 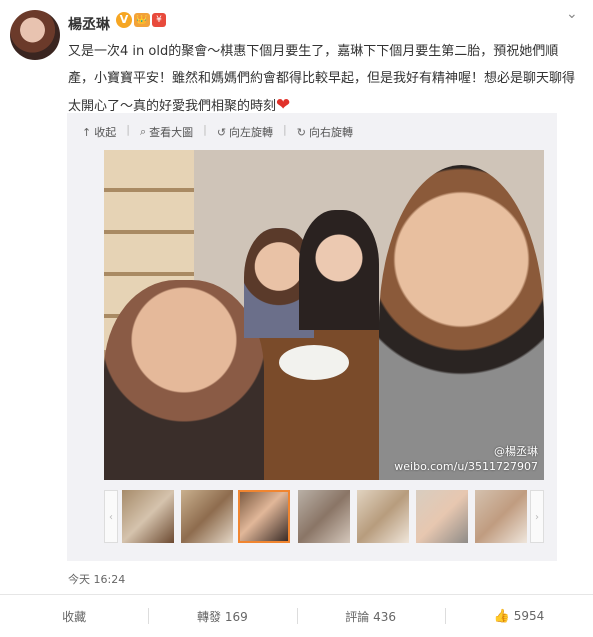 I want to click on post-timestamp: 今天 16:24, so click(x=96, y=579).